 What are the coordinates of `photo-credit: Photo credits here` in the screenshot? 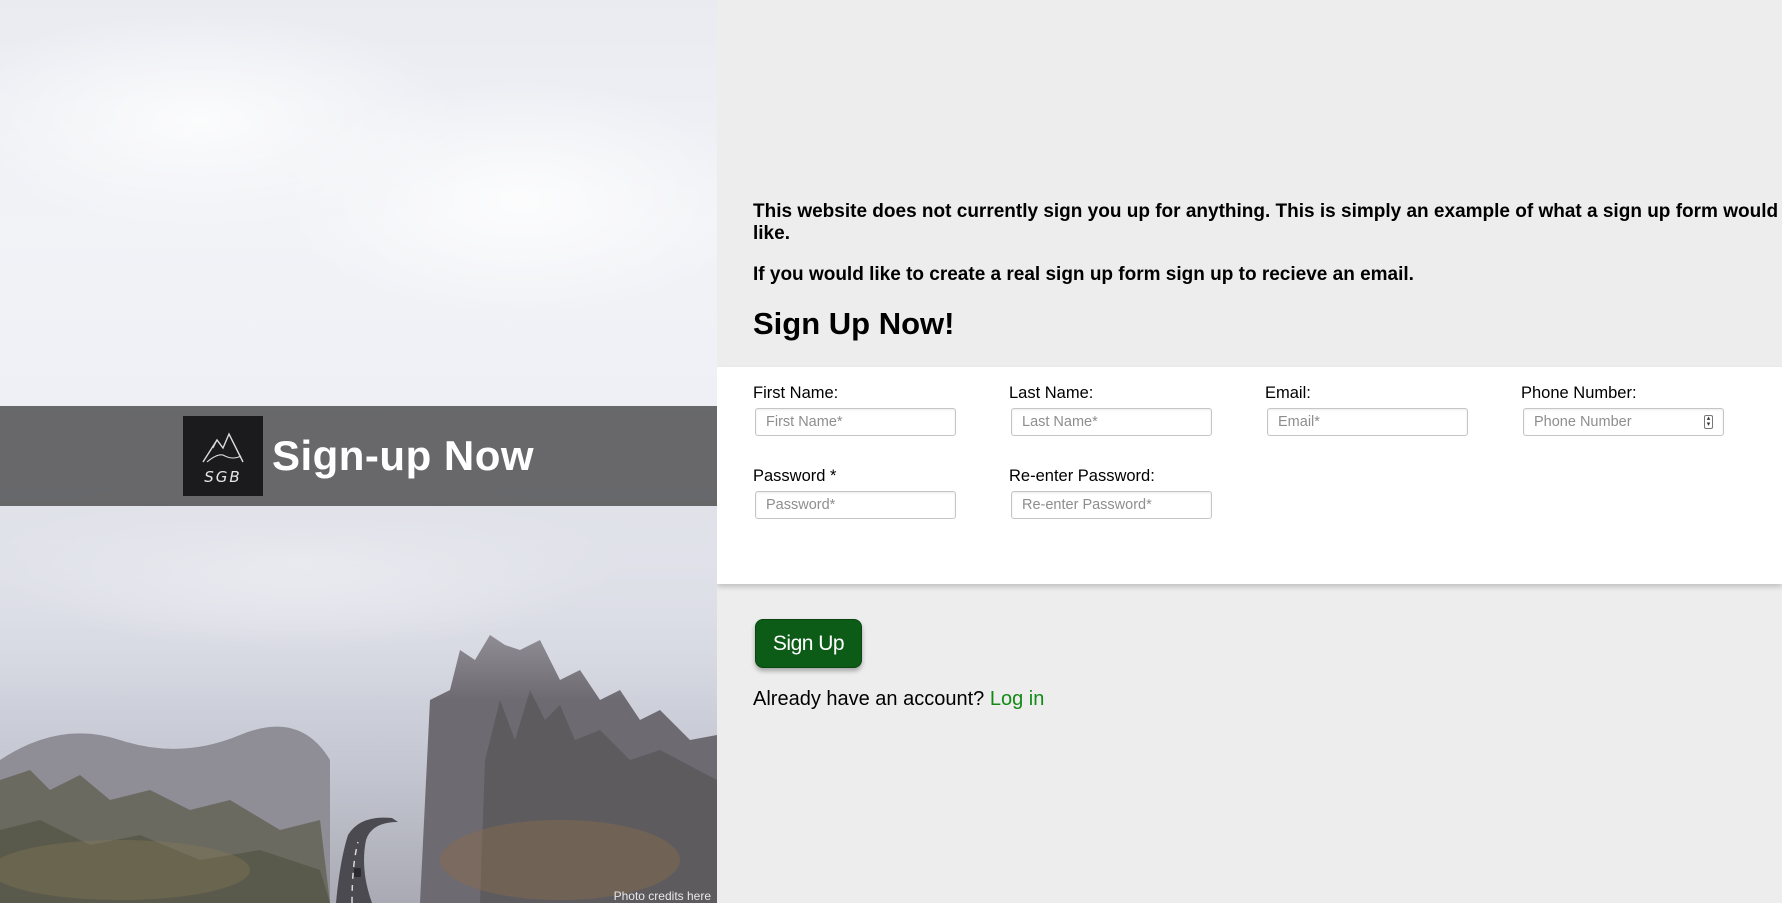 It's located at (662, 896).